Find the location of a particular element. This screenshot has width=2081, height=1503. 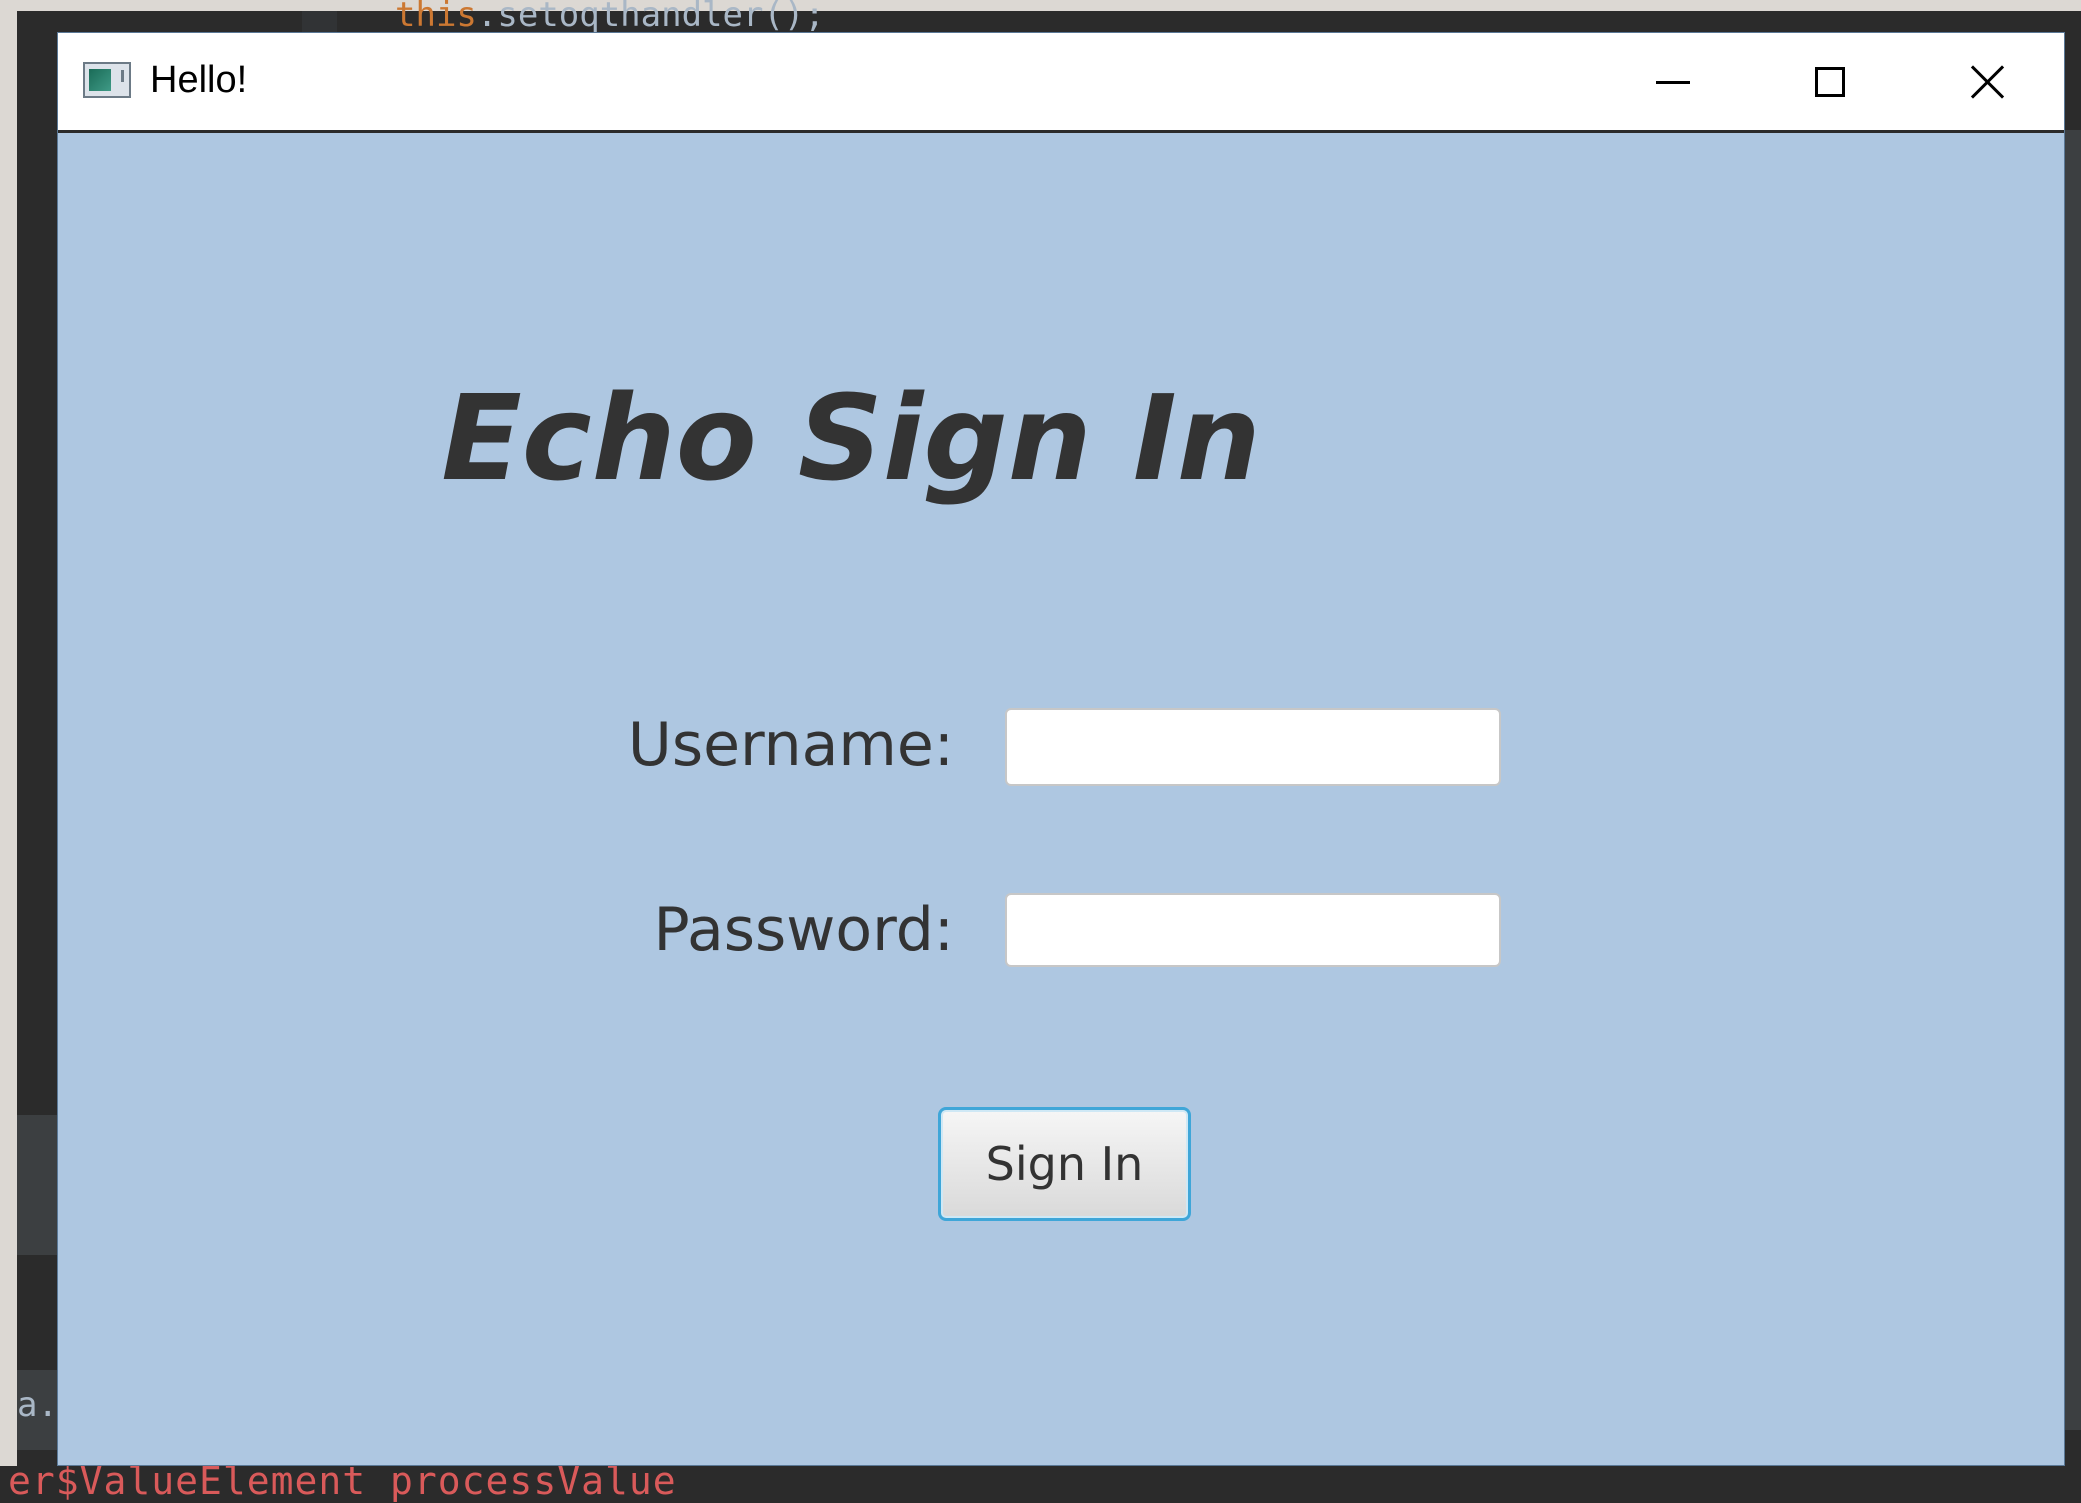

code-call: .setoqthandler(); is located at coordinates (650, 17).